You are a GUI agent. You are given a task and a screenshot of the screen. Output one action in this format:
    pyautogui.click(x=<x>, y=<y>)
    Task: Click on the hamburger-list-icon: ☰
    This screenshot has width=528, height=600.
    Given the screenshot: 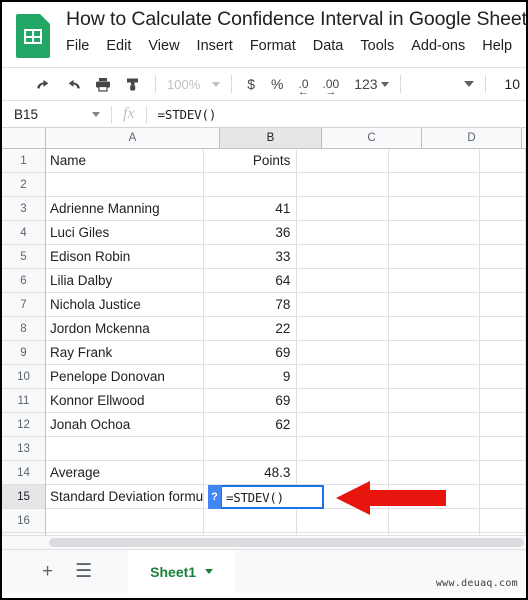 What is the action you would take?
    pyautogui.click(x=83, y=571)
    